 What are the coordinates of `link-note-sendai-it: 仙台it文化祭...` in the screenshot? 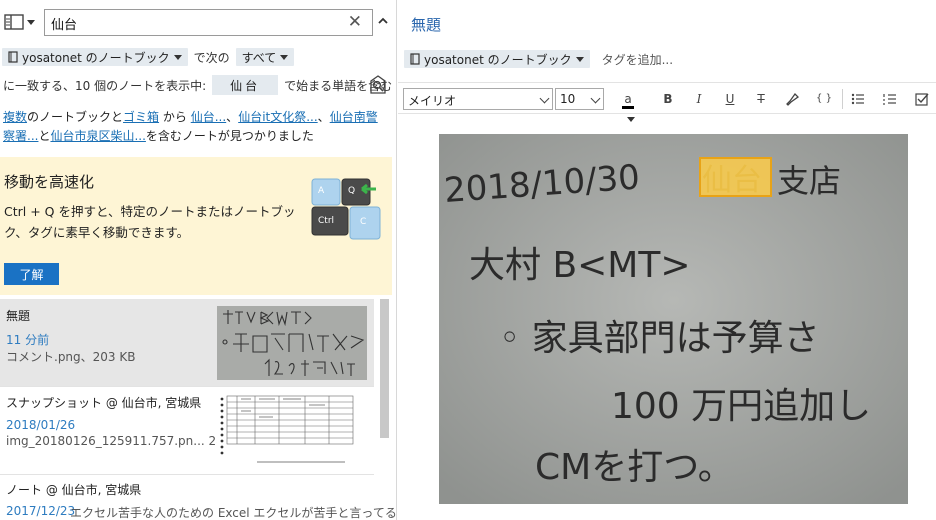 It's located at (277, 117).